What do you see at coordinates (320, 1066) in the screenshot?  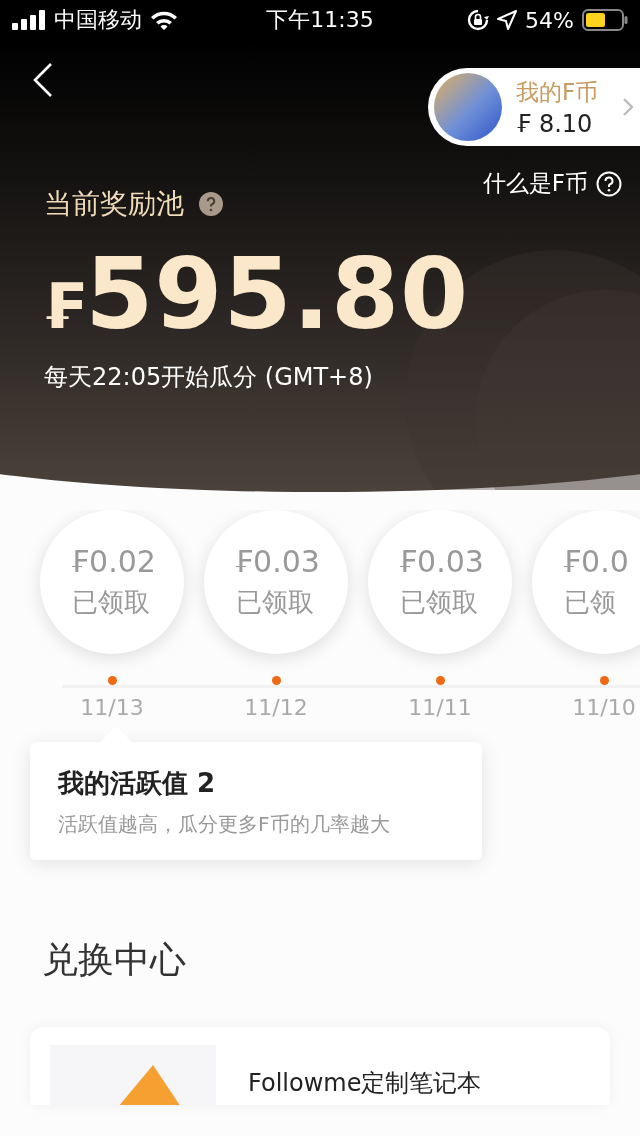 I see `product-card: Followme定制笔记本` at bounding box center [320, 1066].